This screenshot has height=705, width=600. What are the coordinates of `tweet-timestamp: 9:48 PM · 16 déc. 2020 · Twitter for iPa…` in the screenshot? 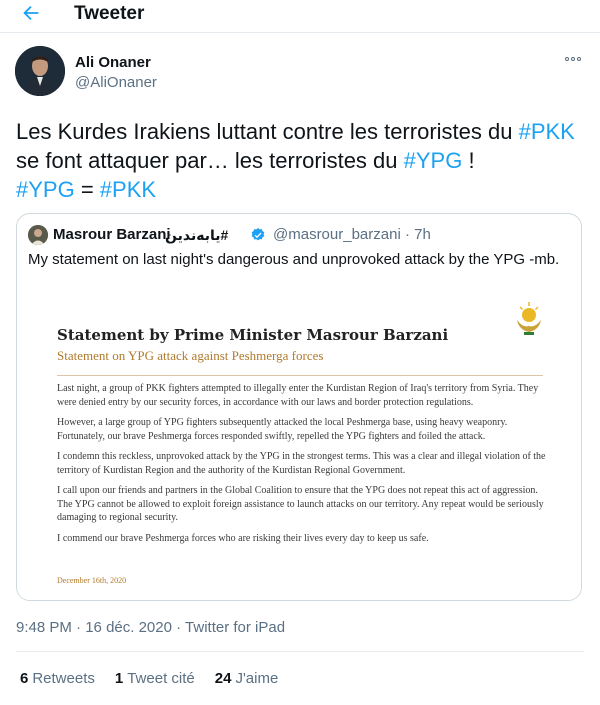 It's located at (150, 627).